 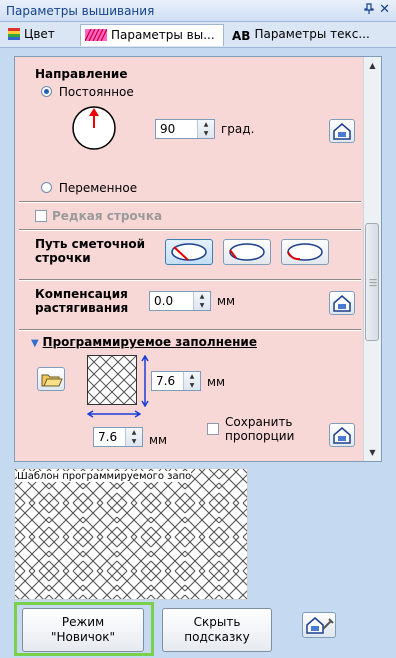 I want to click on tab-color: Цвет, so click(x=40, y=35).